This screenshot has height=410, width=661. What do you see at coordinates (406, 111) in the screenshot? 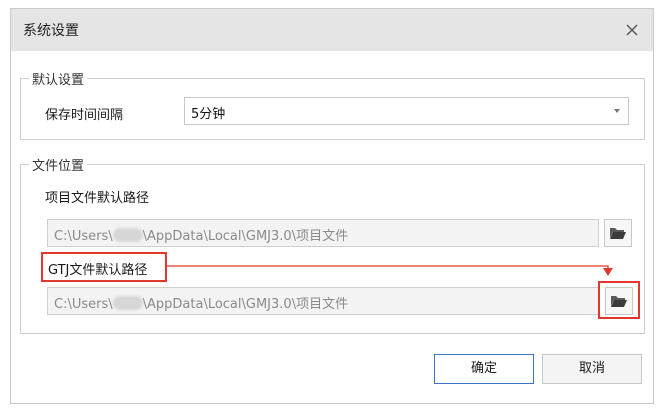
I see `save-interval-select: 5分钟` at bounding box center [406, 111].